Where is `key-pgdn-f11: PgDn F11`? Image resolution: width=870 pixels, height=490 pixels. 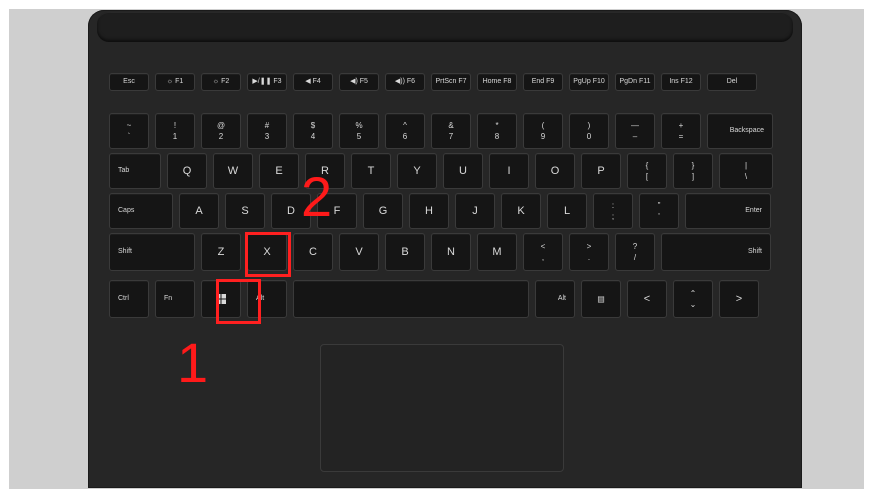
key-pgdn-f11: PgDn F11 is located at coordinates (635, 82).